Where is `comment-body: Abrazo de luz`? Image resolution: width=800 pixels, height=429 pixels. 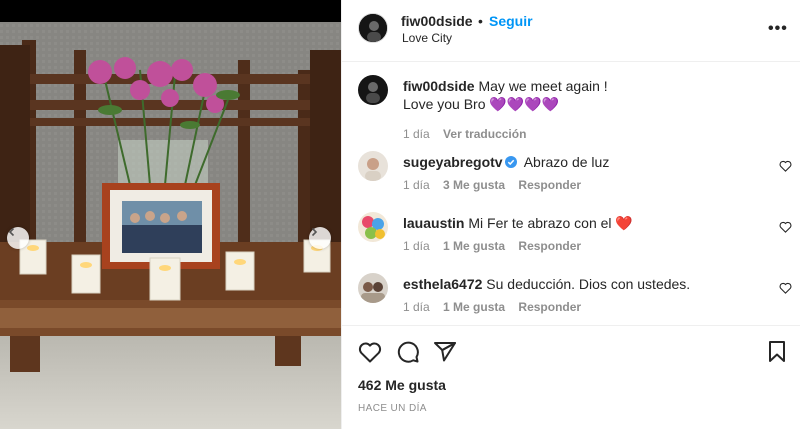
comment-body: Abrazo de luz is located at coordinates (566, 162).